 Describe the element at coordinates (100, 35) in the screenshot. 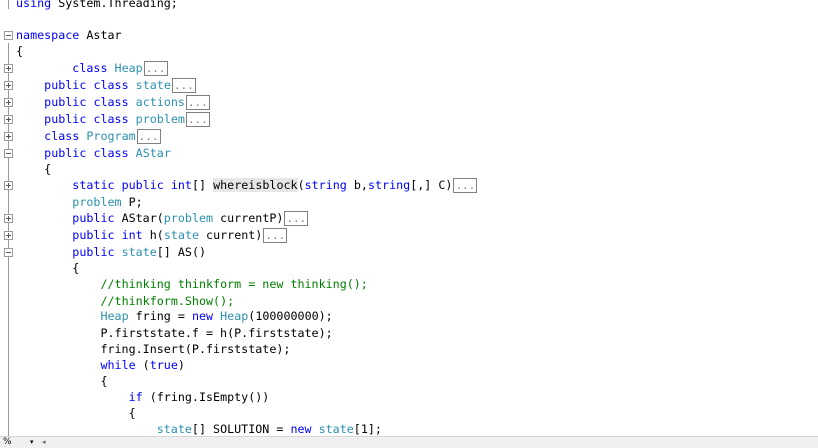

I see `code-fragment: Astar` at that location.